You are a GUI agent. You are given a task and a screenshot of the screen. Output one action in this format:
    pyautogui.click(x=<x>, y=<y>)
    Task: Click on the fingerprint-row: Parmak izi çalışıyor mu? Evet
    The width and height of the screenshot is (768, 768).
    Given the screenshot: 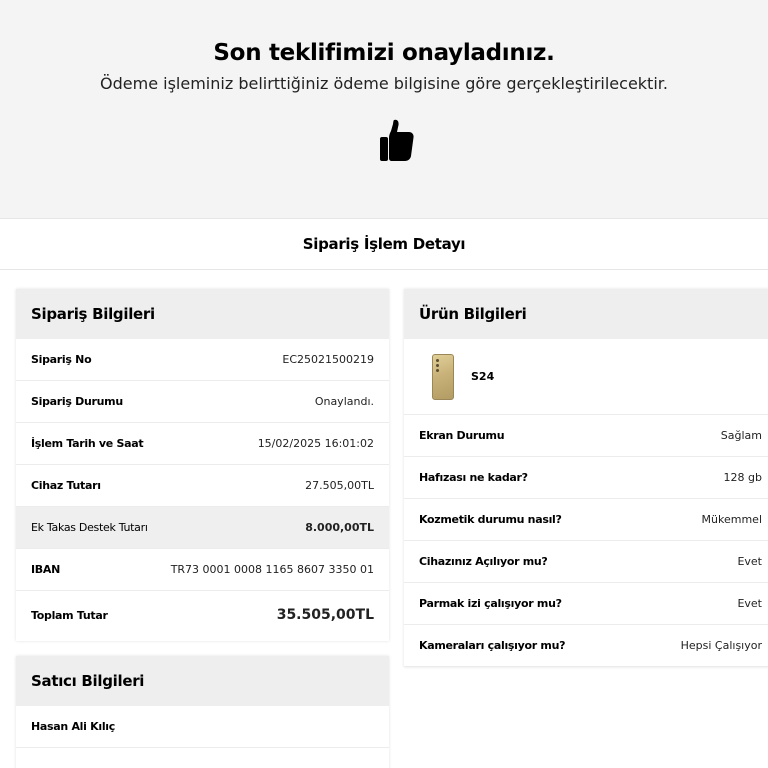 What is the action you would take?
    pyautogui.click(x=586, y=604)
    